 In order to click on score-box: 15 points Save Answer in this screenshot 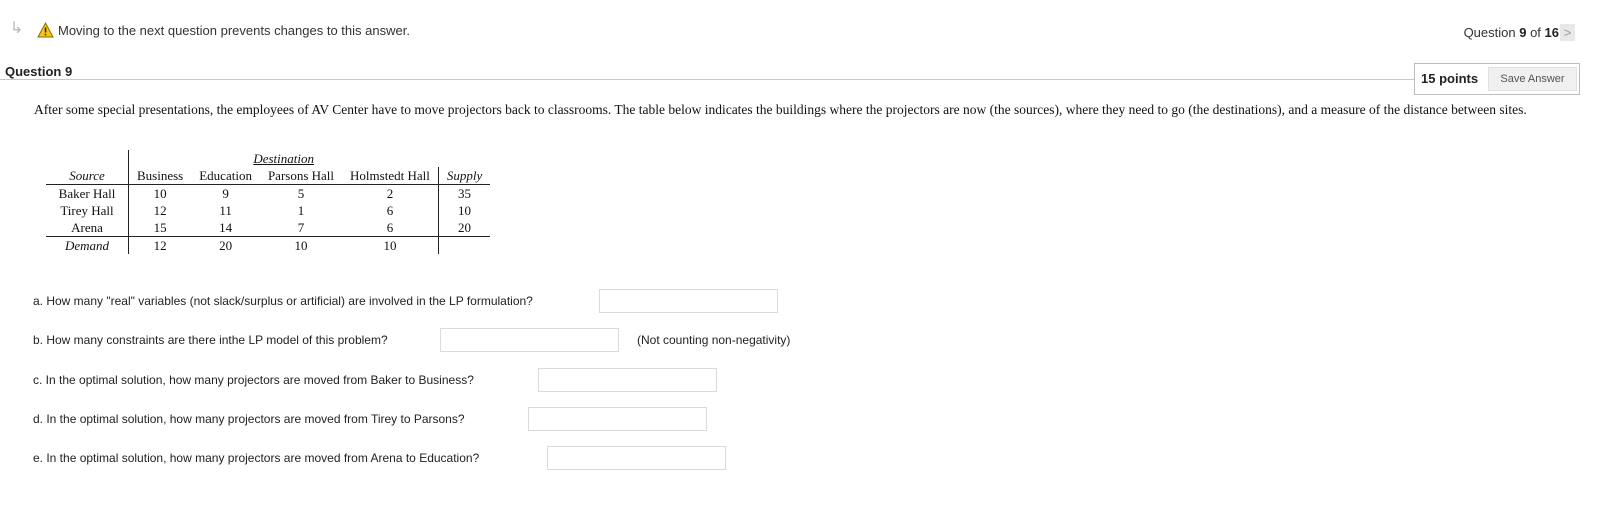, I will do `click(1497, 79)`.